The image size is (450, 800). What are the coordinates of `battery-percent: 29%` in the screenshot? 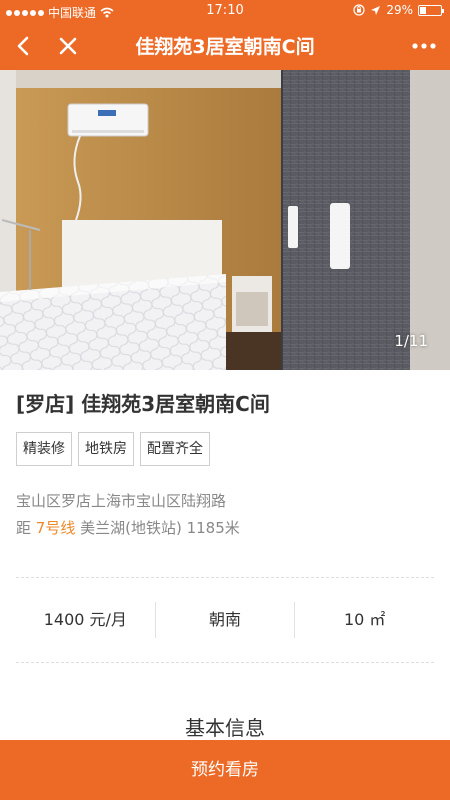 It's located at (399, 10).